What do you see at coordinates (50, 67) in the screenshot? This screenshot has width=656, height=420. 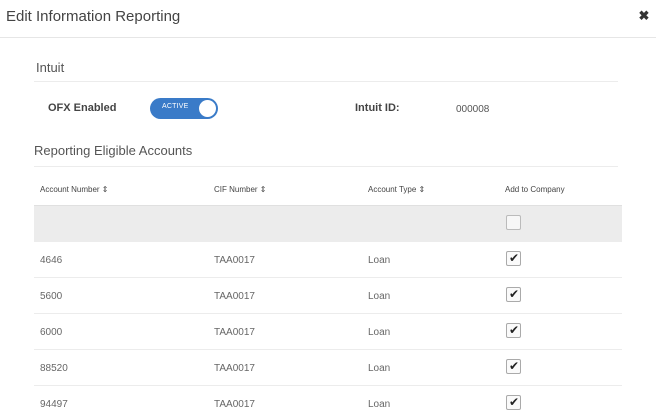 I see `intuit-section-title: Intuit` at bounding box center [50, 67].